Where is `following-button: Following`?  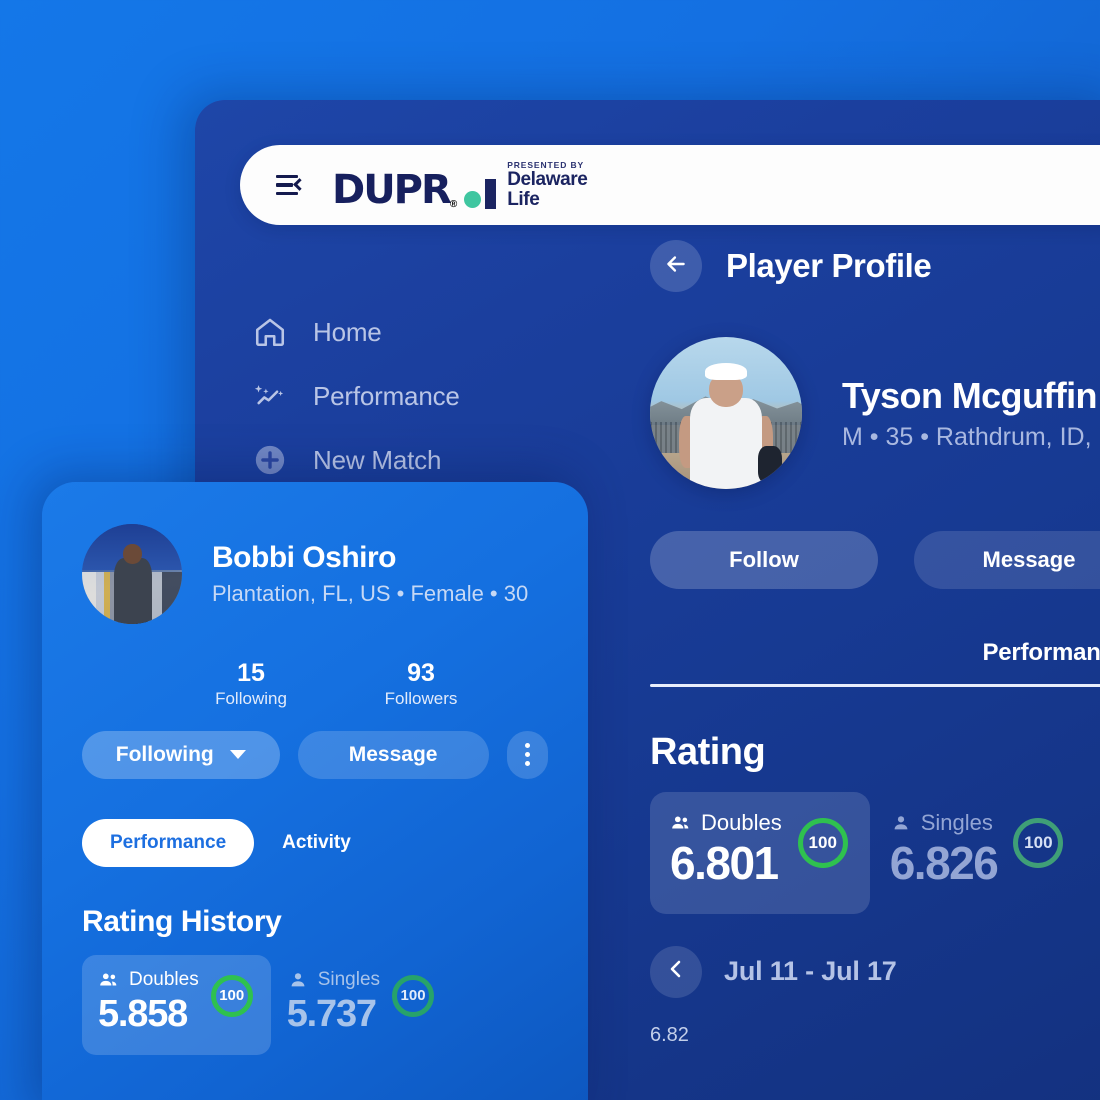 following-button: Following is located at coordinates (181, 754).